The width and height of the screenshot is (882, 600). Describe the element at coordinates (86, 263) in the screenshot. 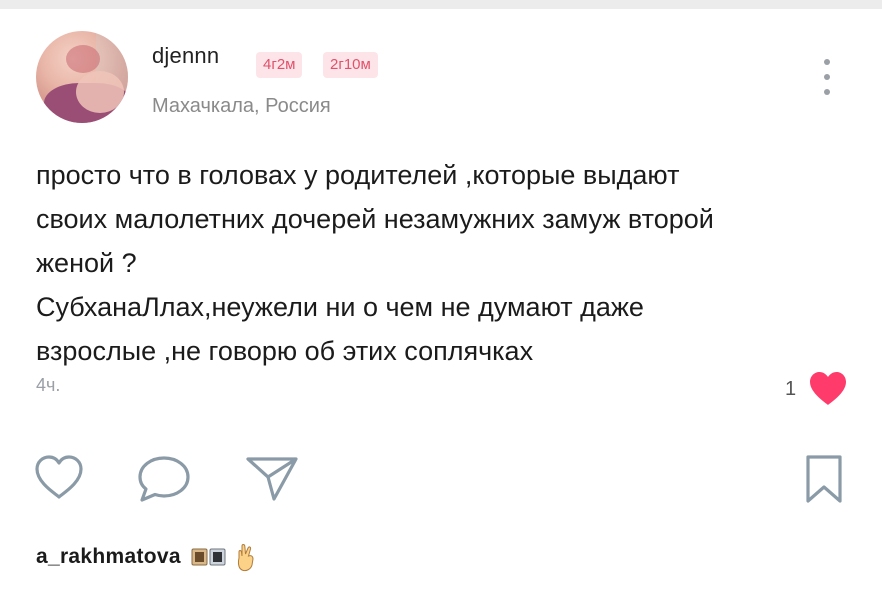

I see `post-body-line: женой ?` at that location.